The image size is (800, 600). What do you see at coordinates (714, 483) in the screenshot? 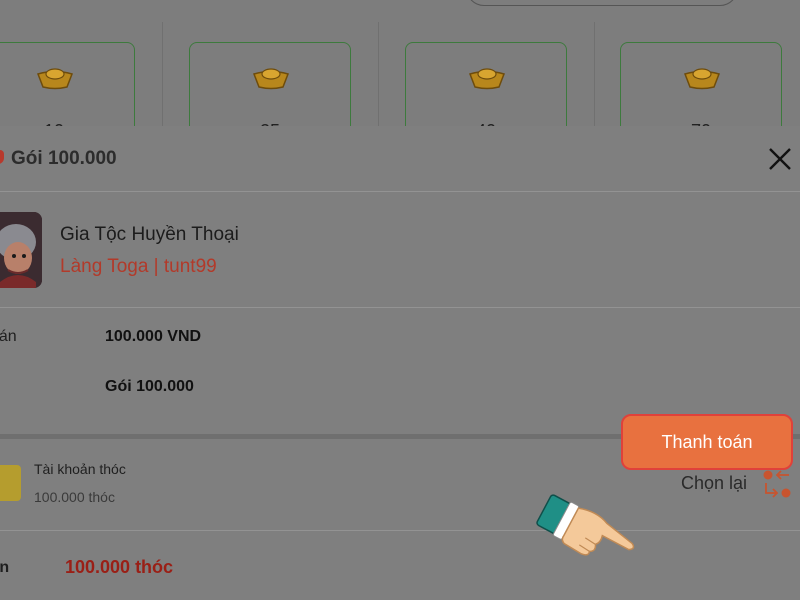
I see `reselect-button: Chọn lại` at bounding box center [714, 483].